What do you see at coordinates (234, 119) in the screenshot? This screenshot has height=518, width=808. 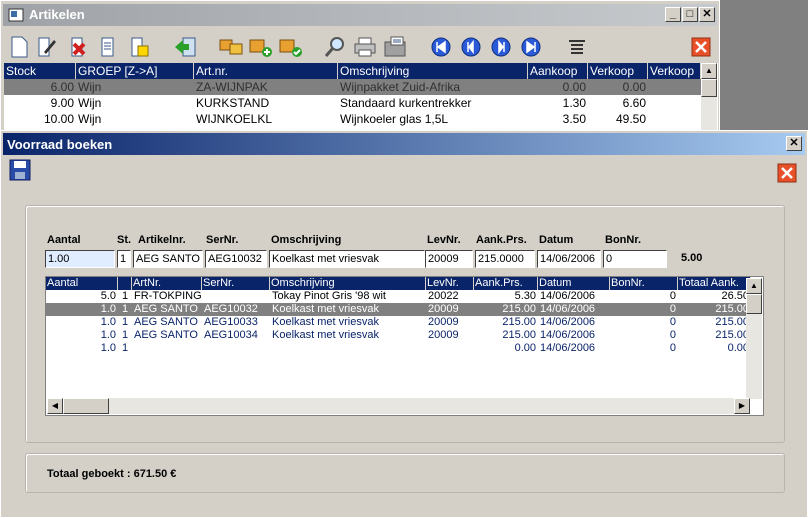 I see `cell-artnr: WIJNKOELKL` at bounding box center [234, 119].